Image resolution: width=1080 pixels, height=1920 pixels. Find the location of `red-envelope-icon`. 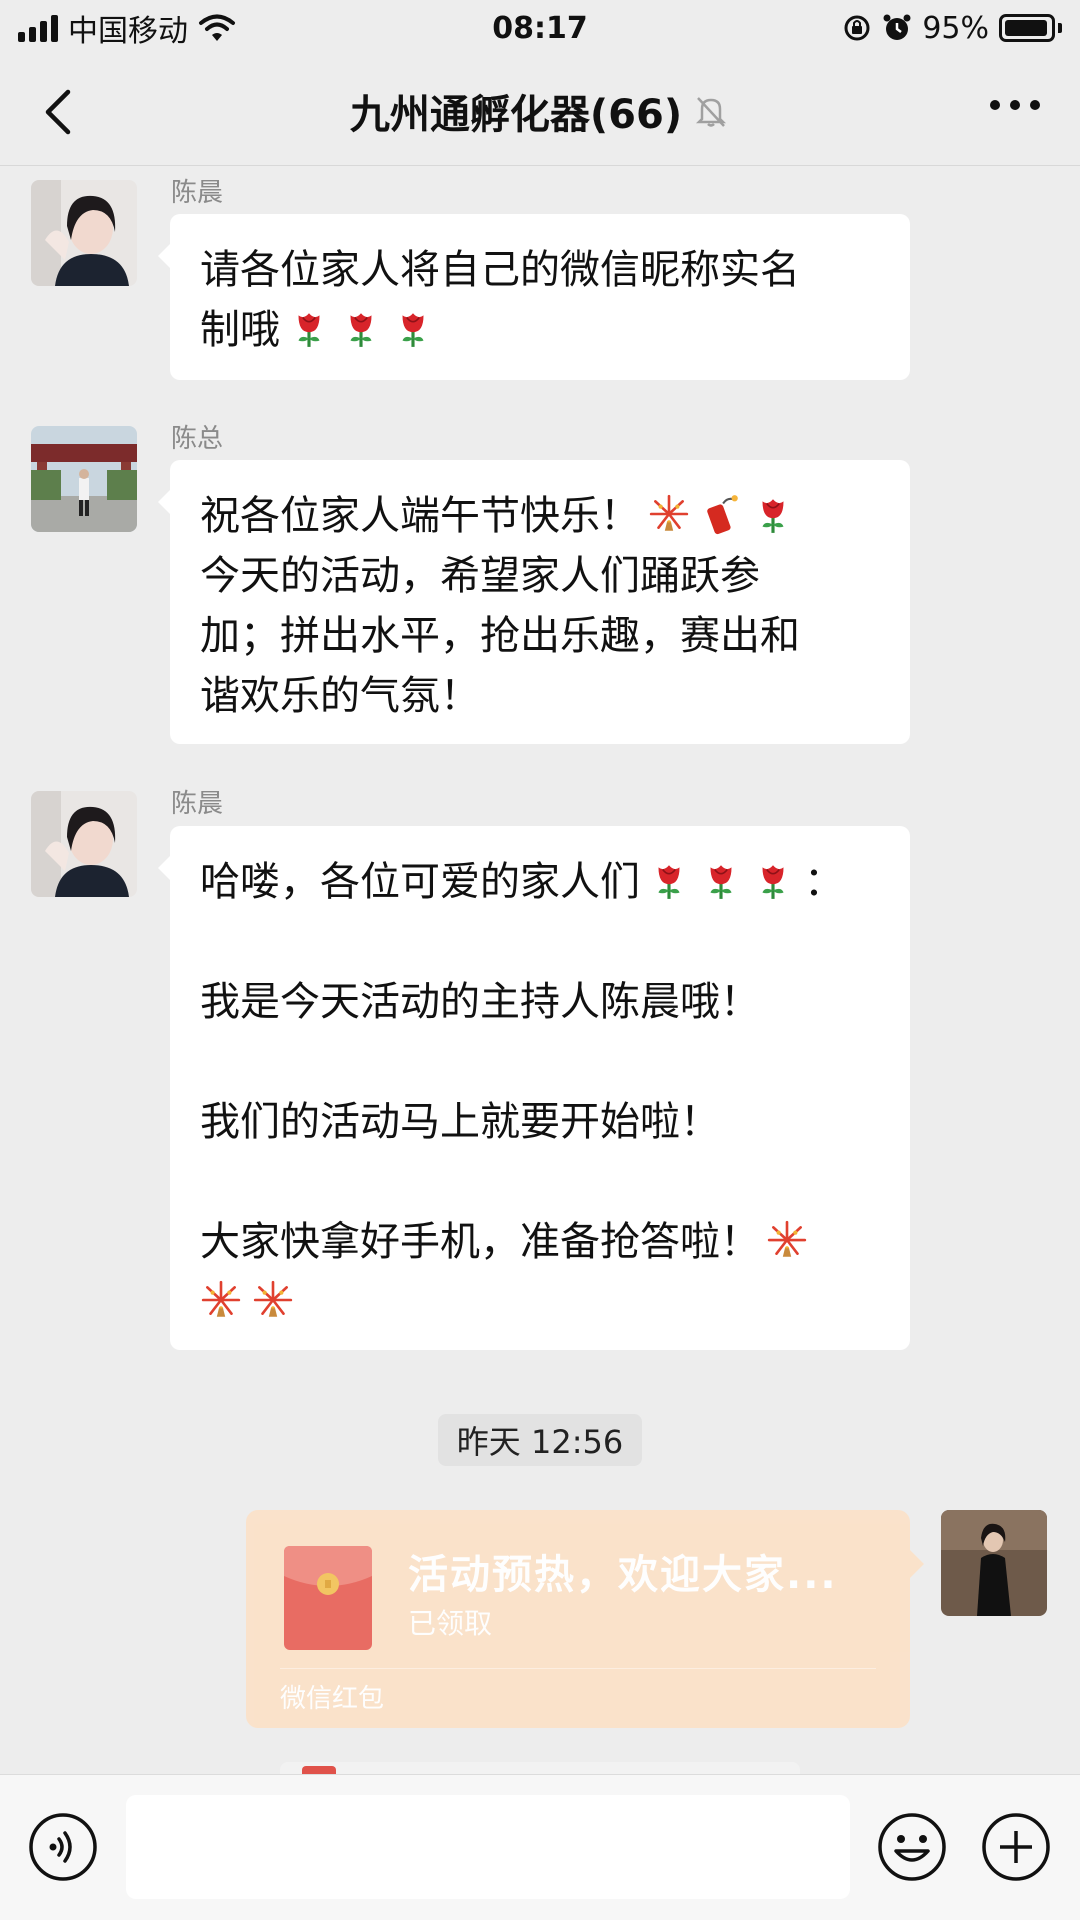

red-envelope-icon is located at coordinates (328, 1598).